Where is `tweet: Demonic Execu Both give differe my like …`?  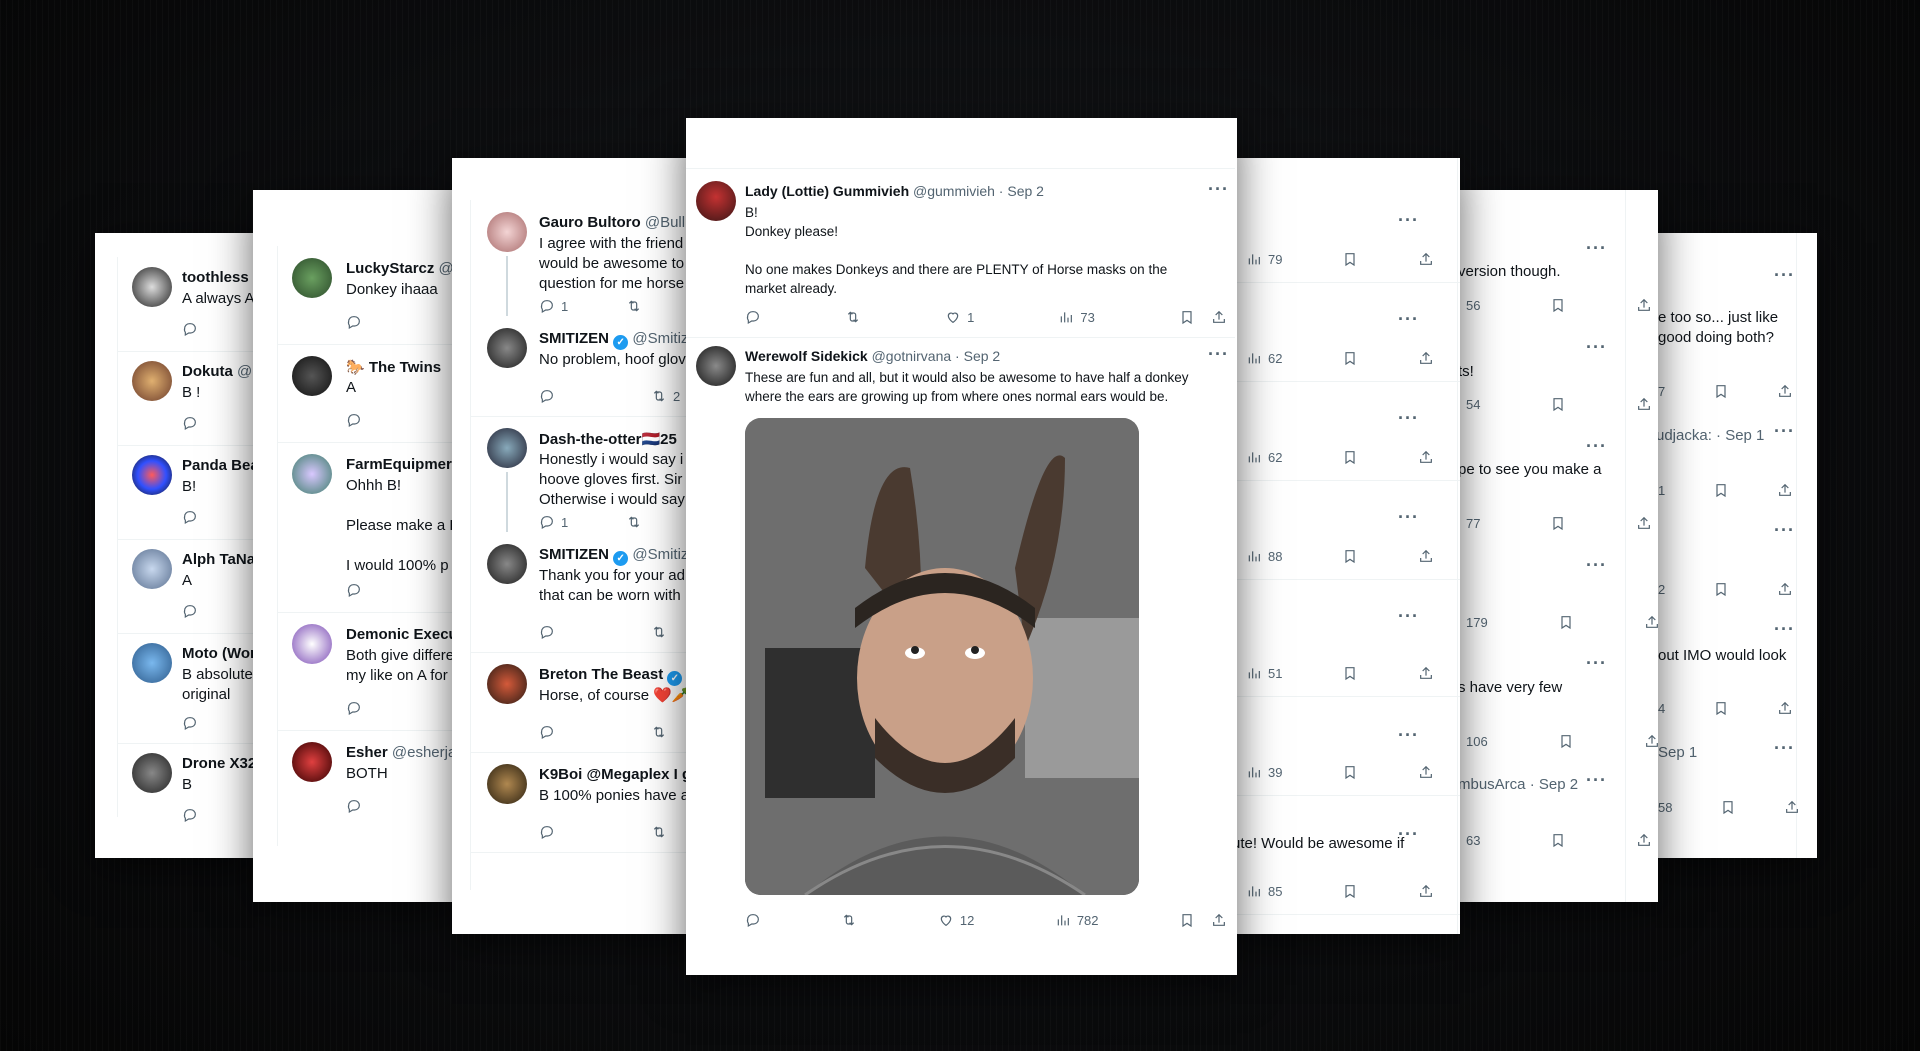
tweet: Demonic Execu Both give differe my like … is located at coordinates (366, 671).